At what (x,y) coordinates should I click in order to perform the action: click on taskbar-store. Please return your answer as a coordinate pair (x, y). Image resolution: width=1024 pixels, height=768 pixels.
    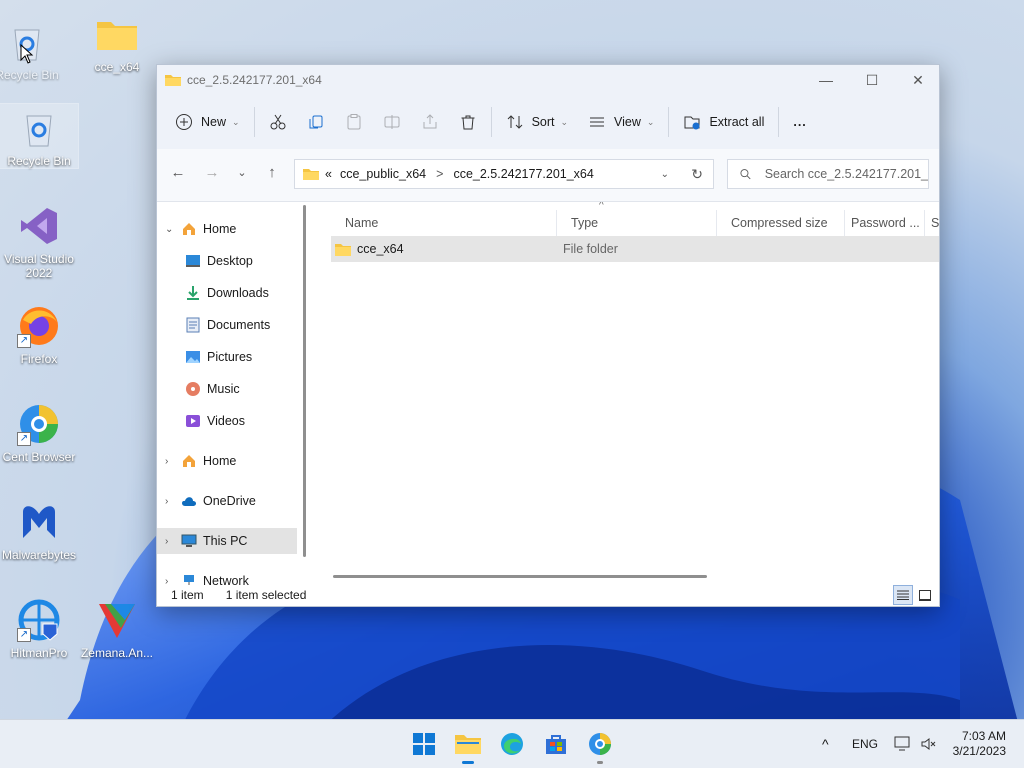
    Looking at the image, I should click on (556, 744).